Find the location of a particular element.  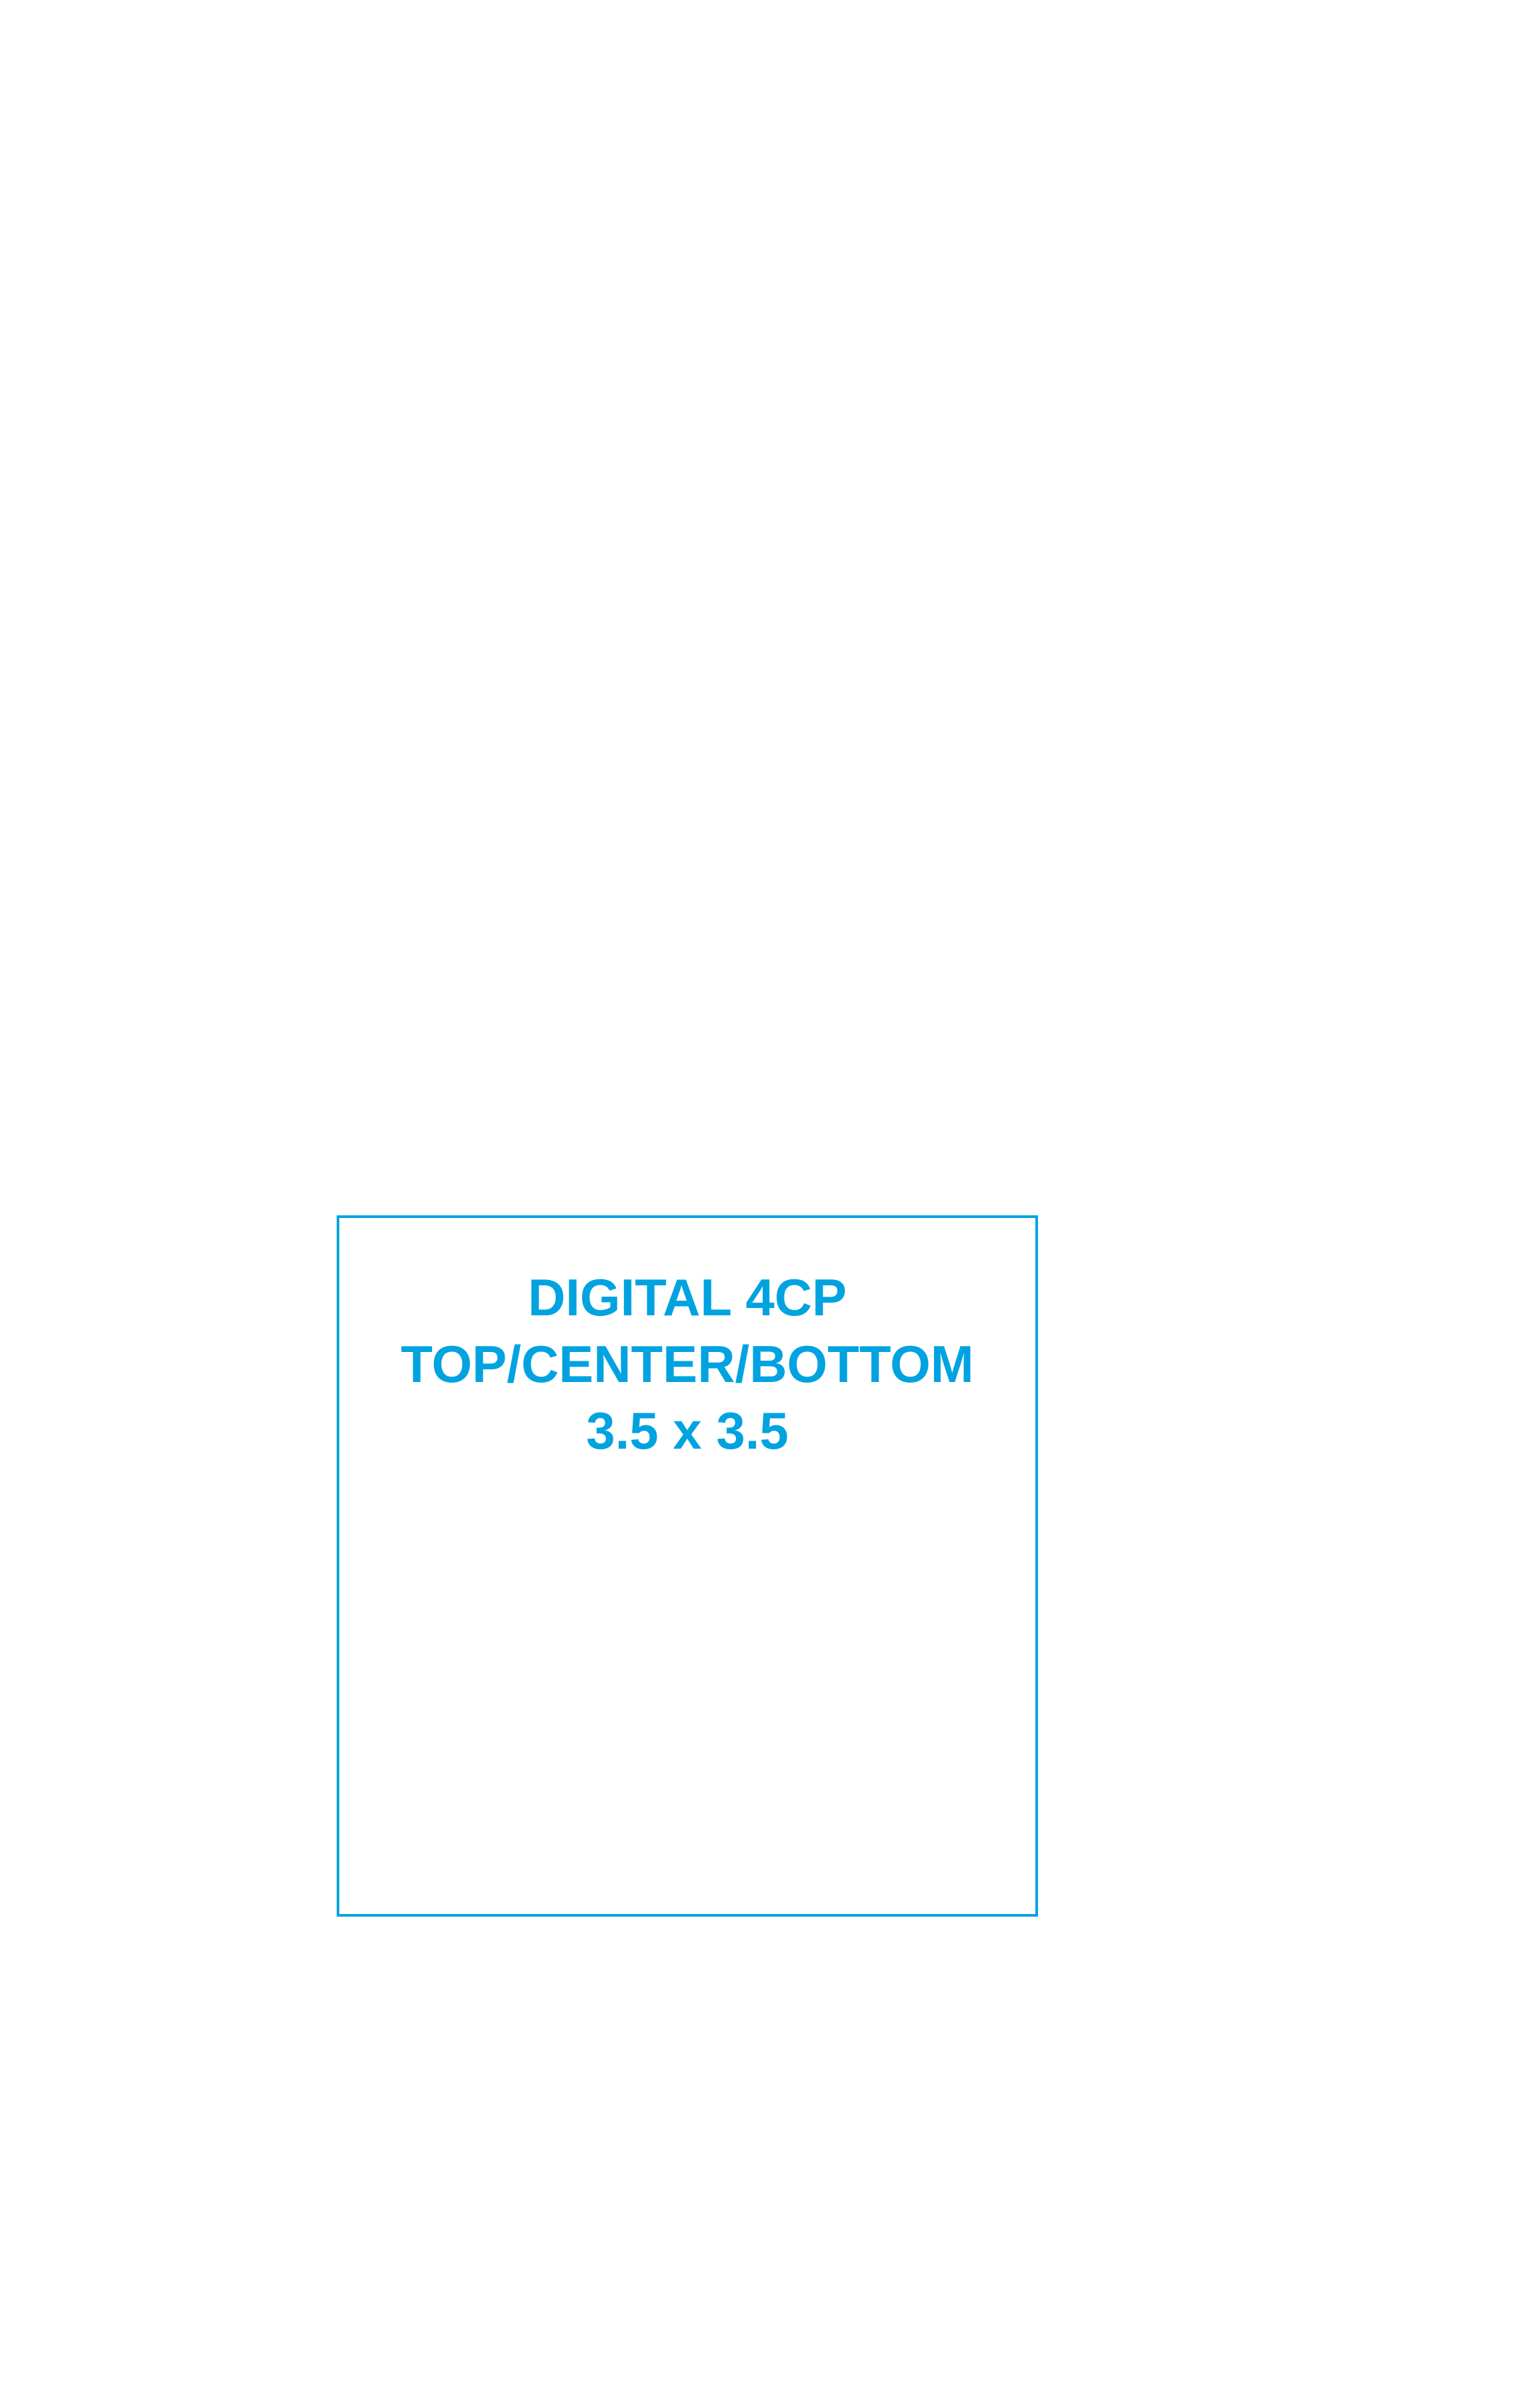

imprint-location-label: TOP/CENTER/BOTTOM is located at coordinates (687, 1364).